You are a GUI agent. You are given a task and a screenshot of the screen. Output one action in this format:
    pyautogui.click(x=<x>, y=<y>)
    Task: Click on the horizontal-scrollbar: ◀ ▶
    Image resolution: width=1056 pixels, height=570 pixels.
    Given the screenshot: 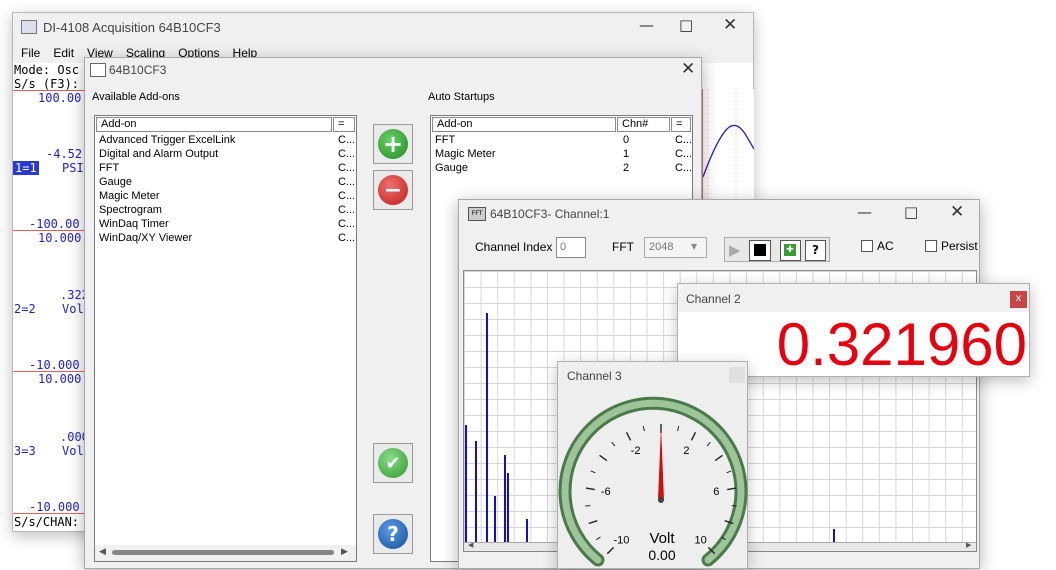 What is the action you would take?
    pyautogui.click(x=225, y=553)
    